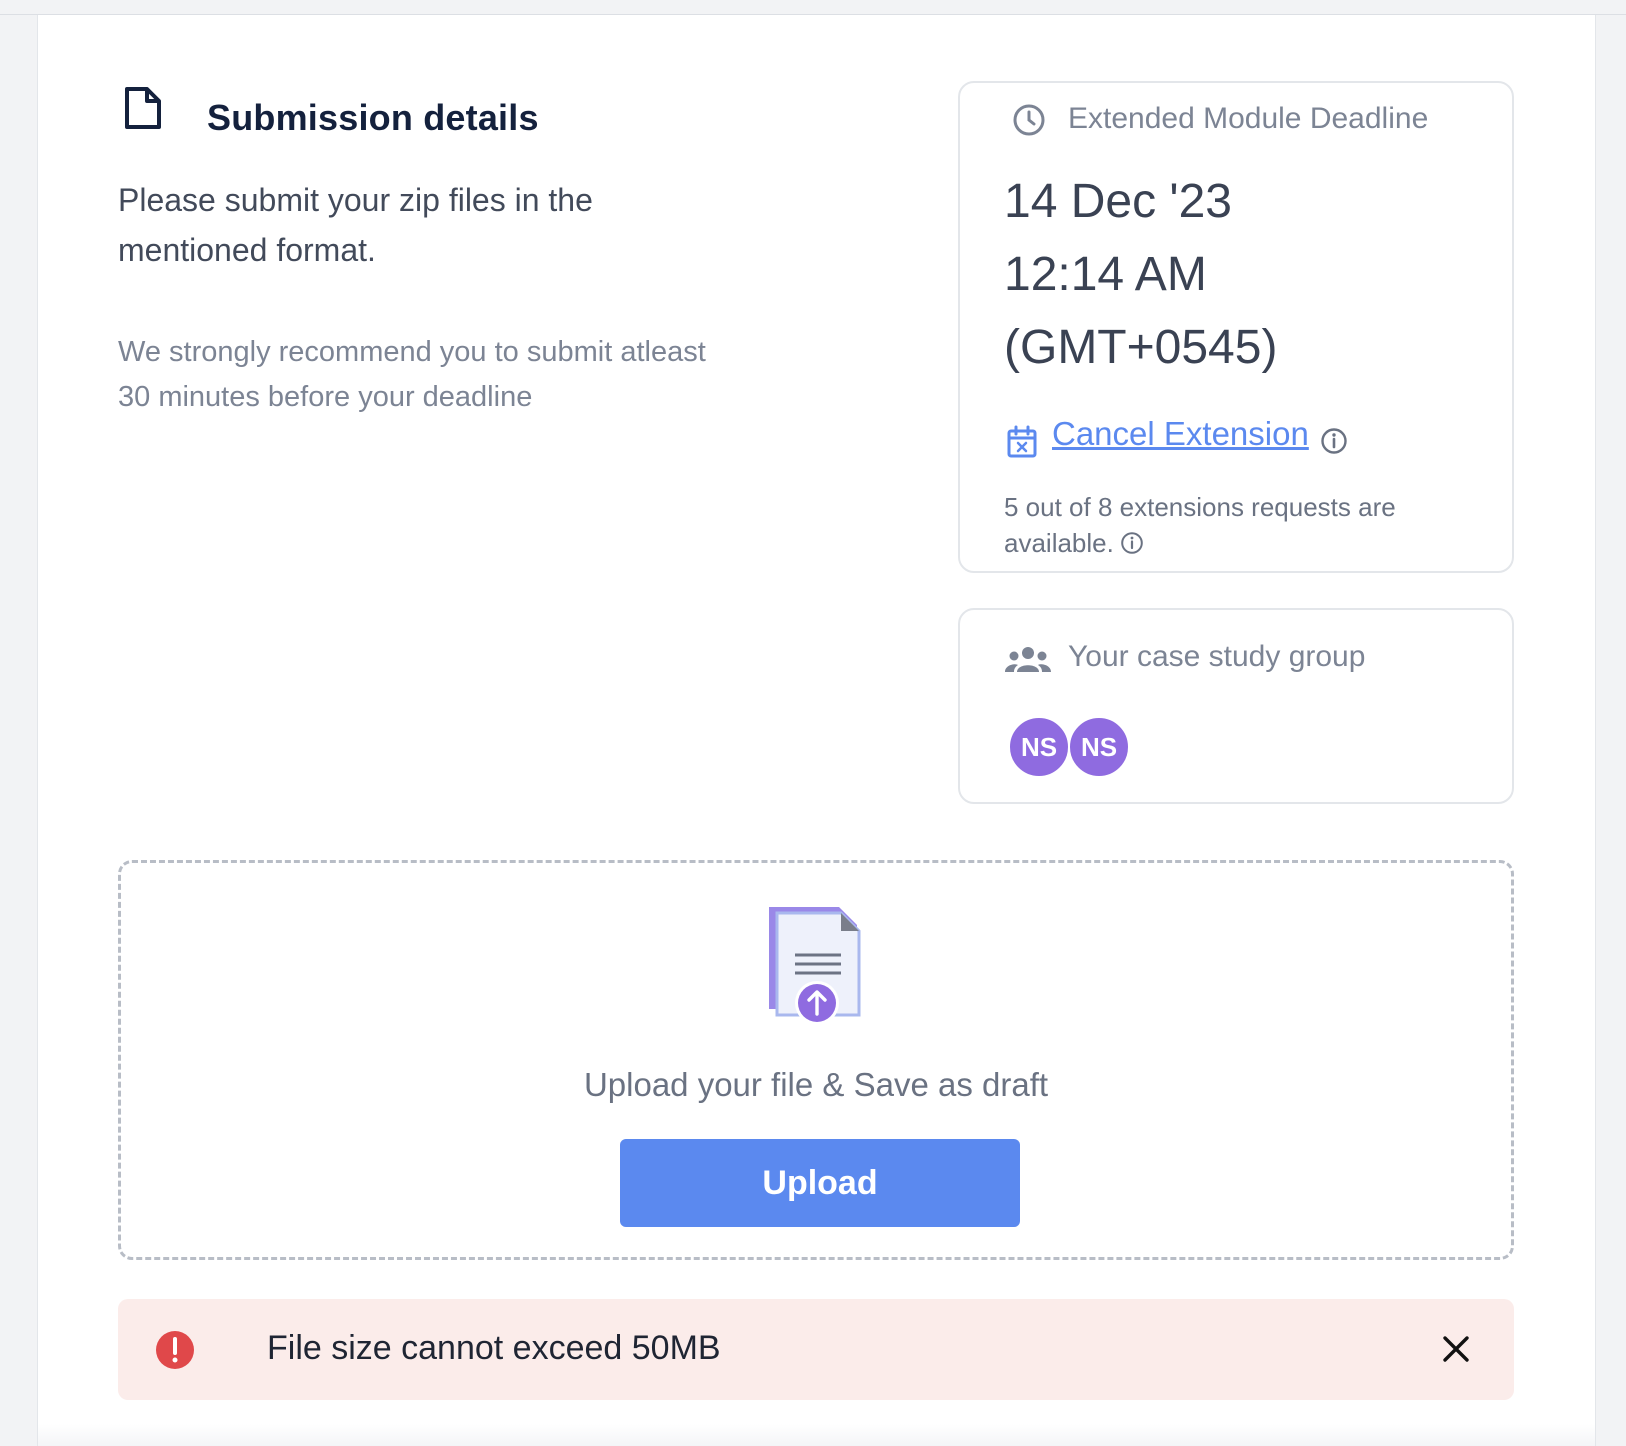 The width and height of the screenshot is (1626, 1446). Describe the element at coordinates (175, 1350) in the screenshot. I see `error-icon` at that location.